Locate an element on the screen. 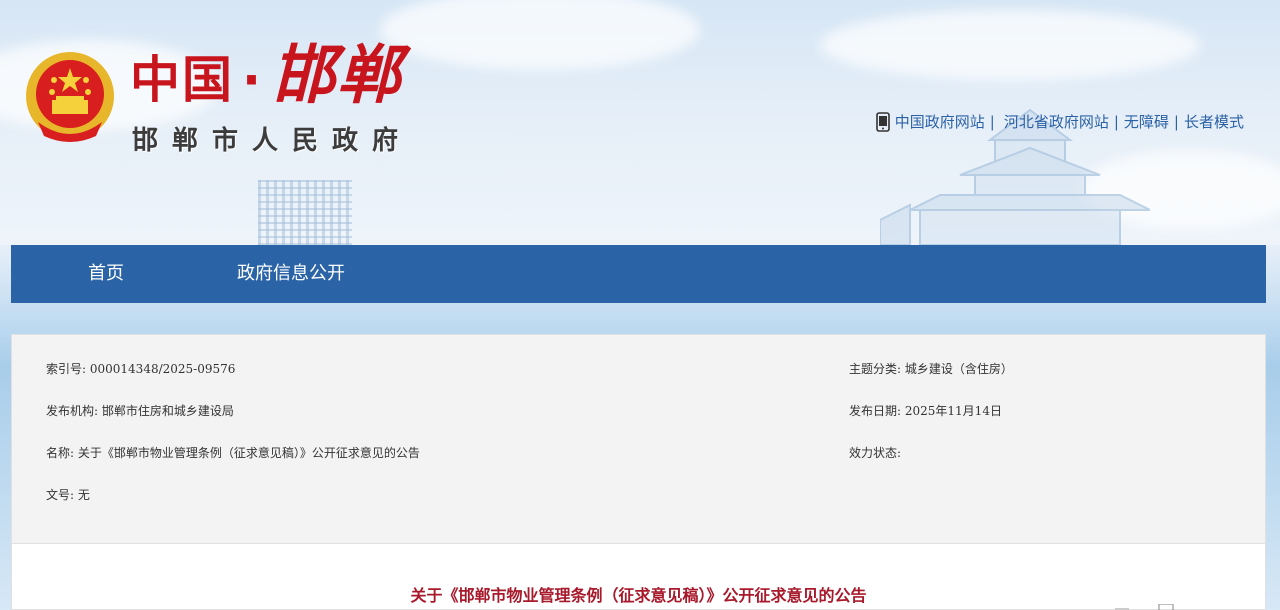 This screenshot has width=1280, height=610. info-label: 索引号: is located at coordinates (66, 369).